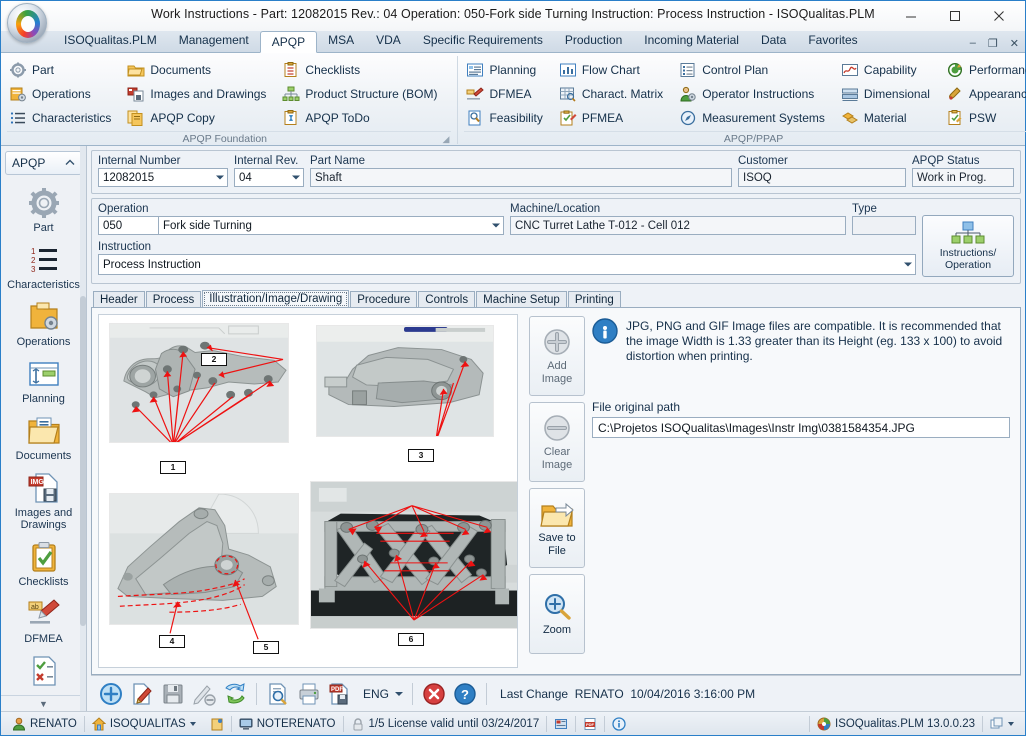 The image size is (1026, 736). Describe the element at coordinates (43, 268) in the screenshot. I see `sidebar-item-characteristics: 123 Characteristics` at that location.